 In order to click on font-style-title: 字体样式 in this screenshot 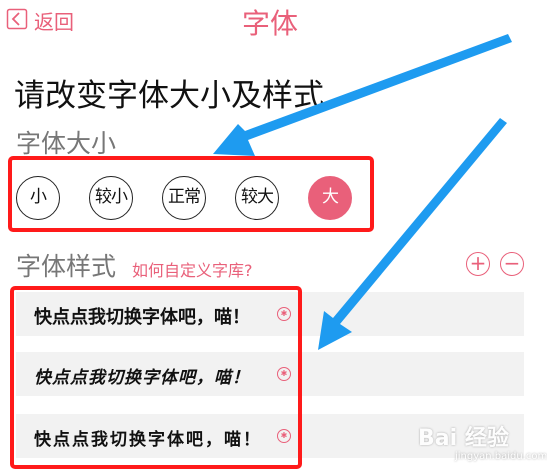, I will do `click(66, 266)`.